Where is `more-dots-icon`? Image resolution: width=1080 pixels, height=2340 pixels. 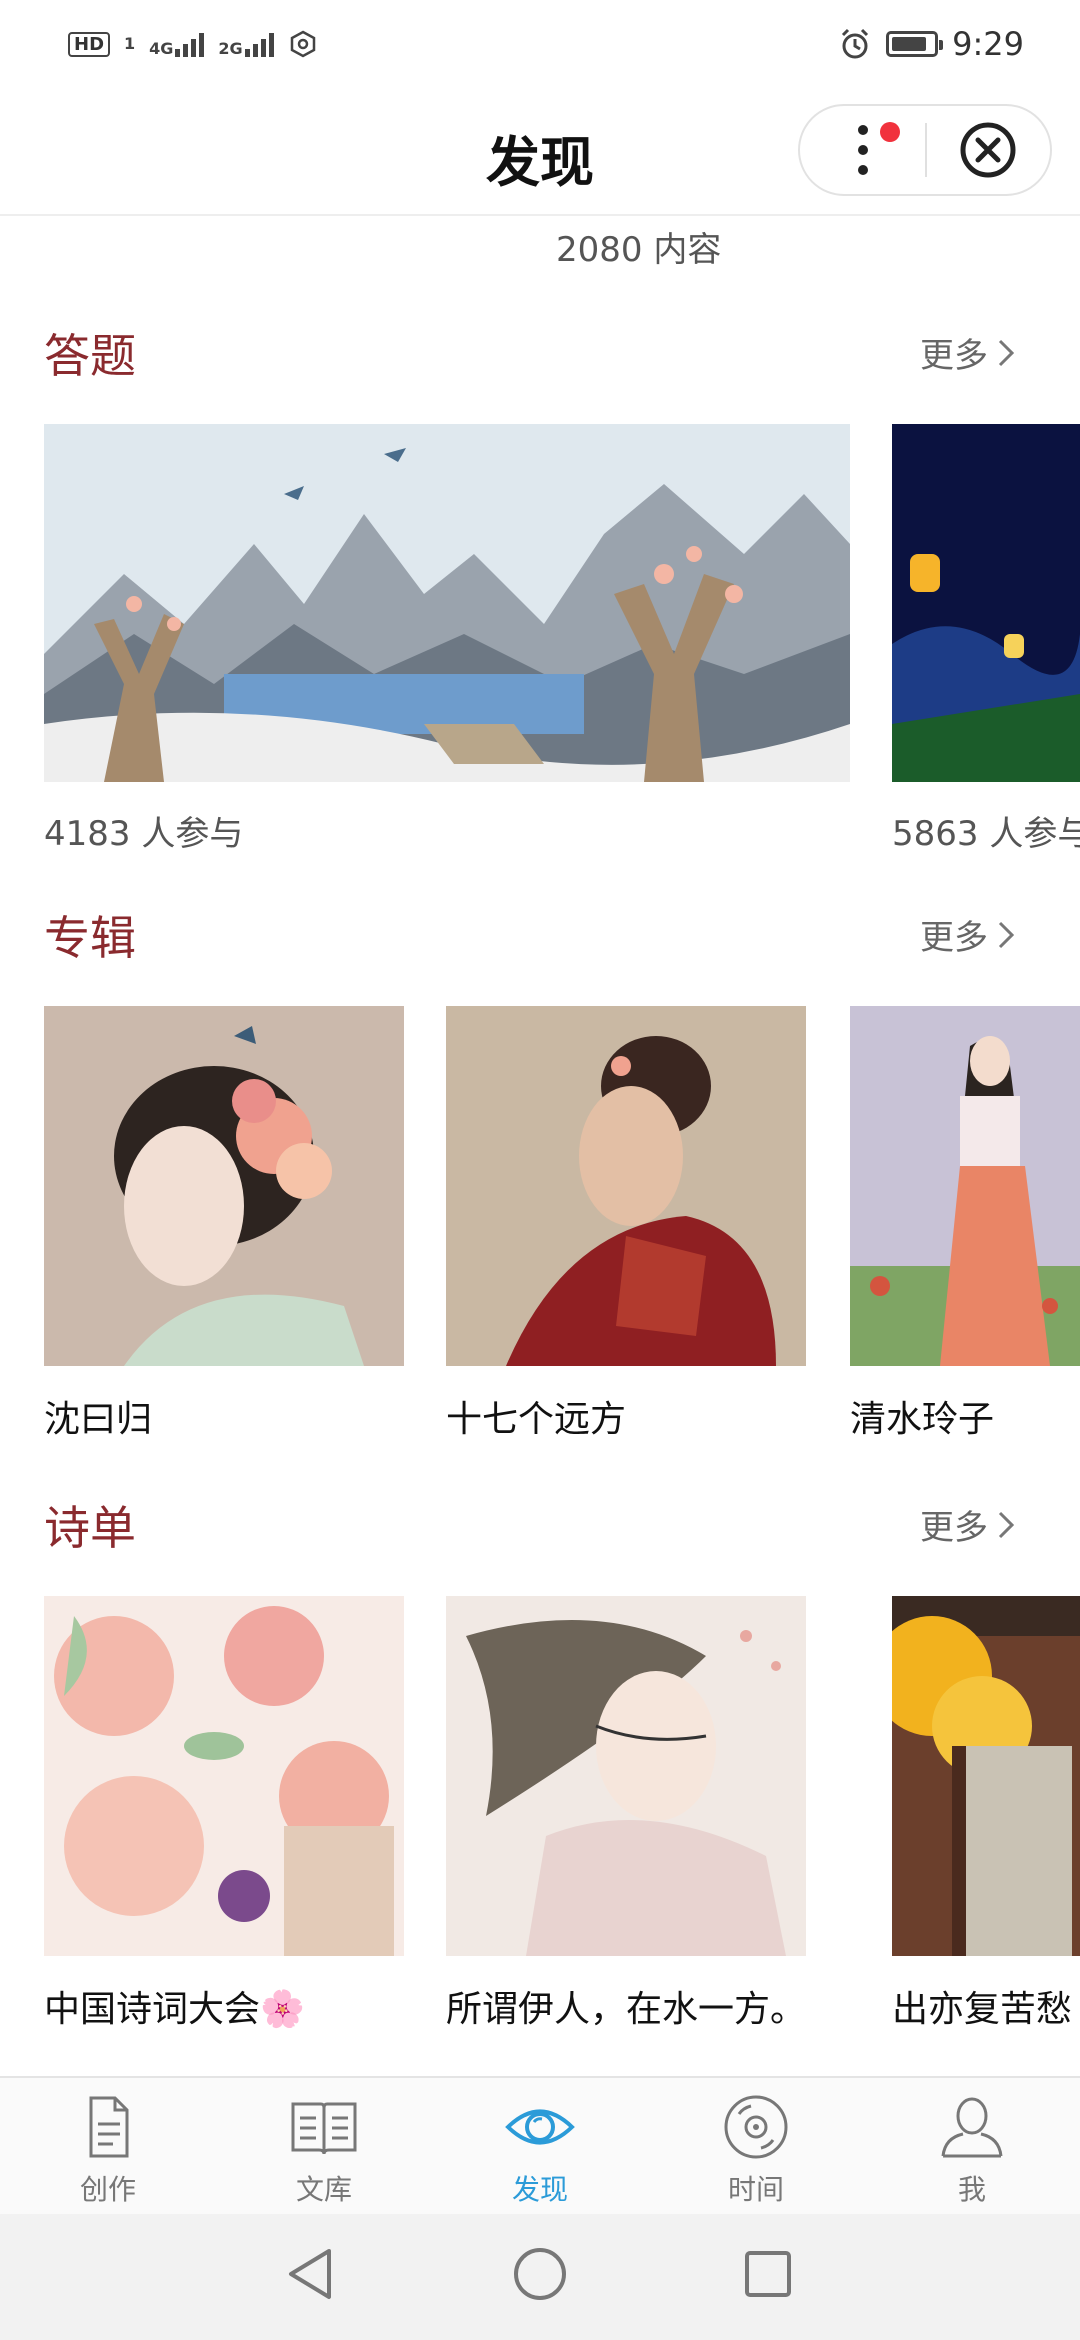 more-dots-icon is located at coordinates (862, 150).